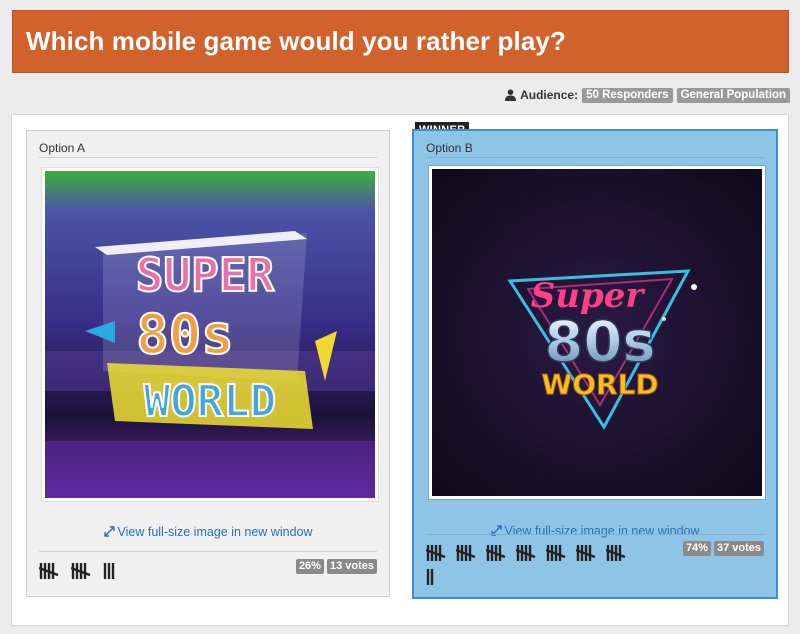 The width and height of the screenshot is (800, 634). Describe the element at coordinates (533, 566) in the screenshot. I see `tally-marks-b` at that location.